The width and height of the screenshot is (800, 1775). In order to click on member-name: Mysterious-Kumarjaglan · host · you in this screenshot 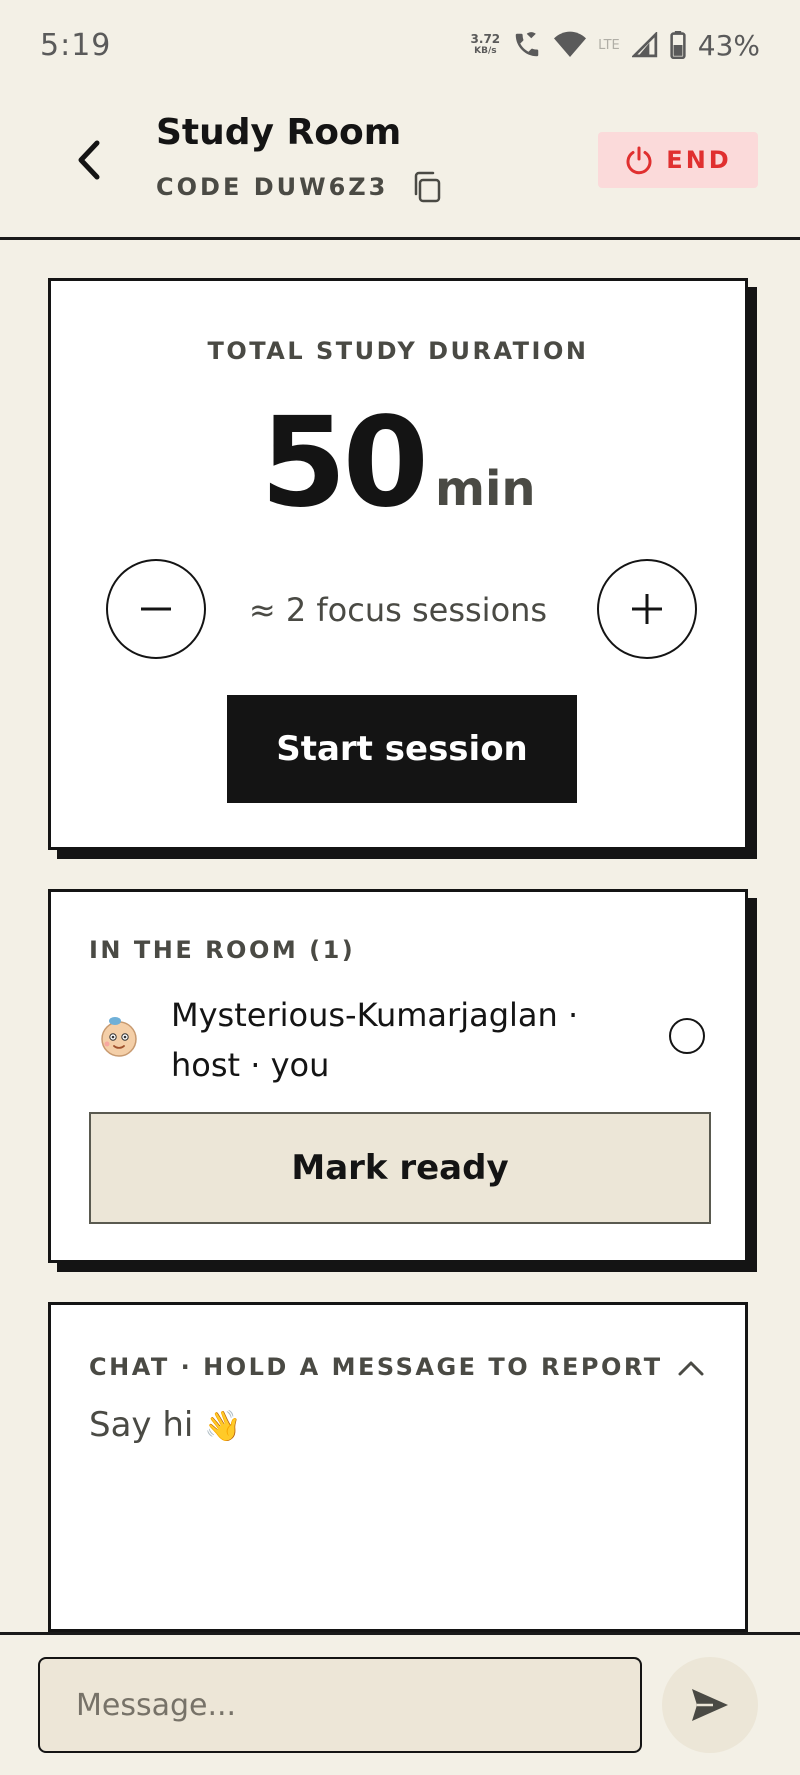, I will do `click(401, 1040)`.